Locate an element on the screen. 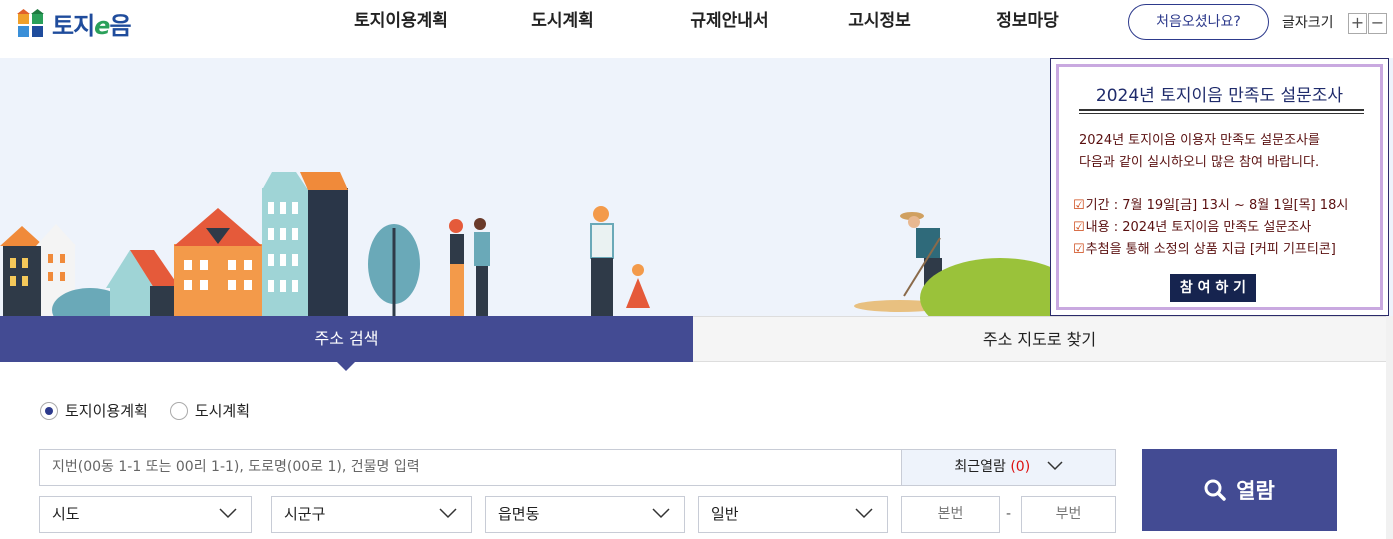 The image size is (1393, 539). font-decrease-button: − is located at coordinates (1377, 23).